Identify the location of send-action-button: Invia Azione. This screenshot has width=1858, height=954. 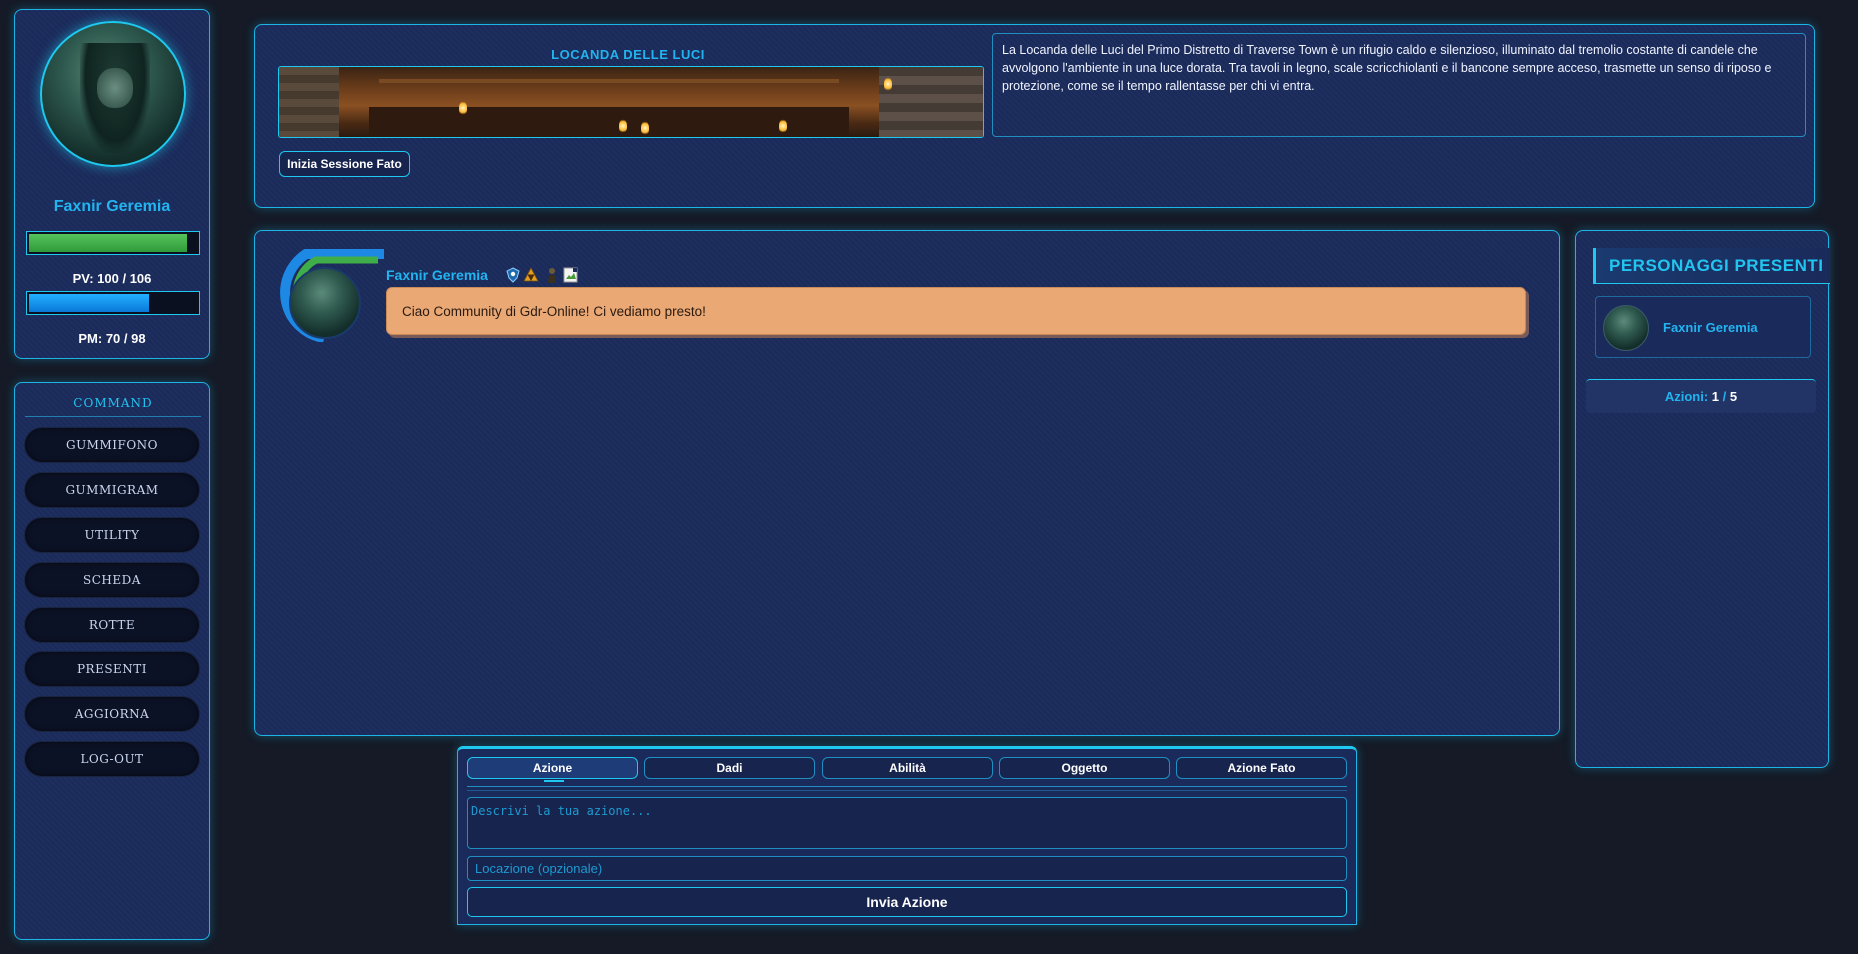
(907, 902).